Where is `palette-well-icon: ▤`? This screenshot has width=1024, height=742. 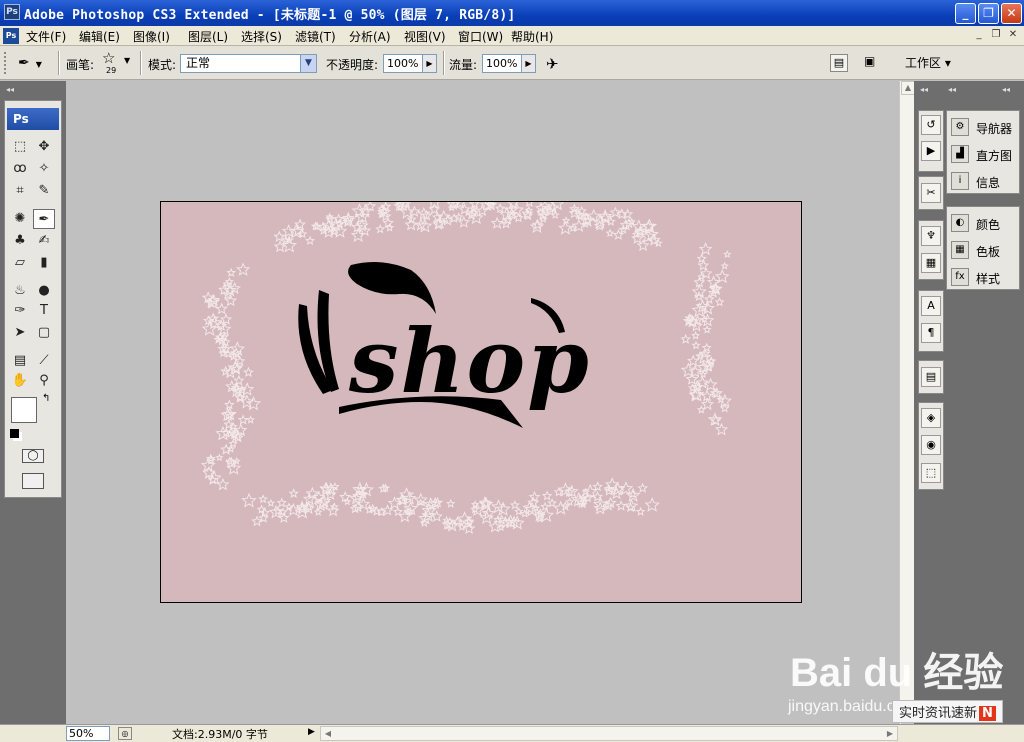 palette-well-icon: ▤ is located at coordinates (839, 63).